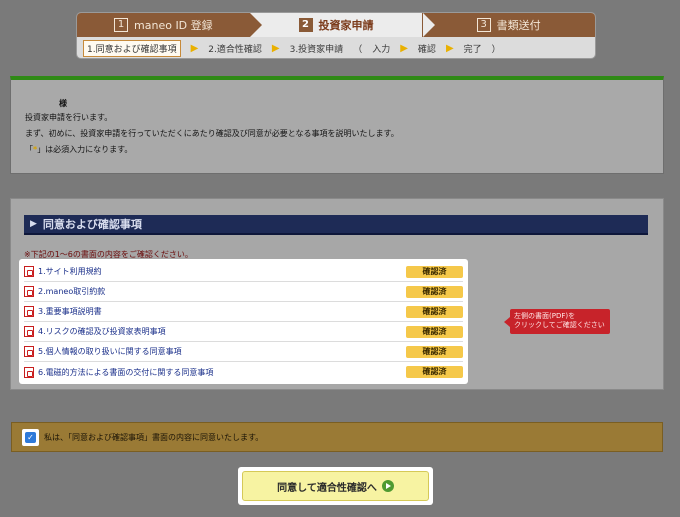  Describe the element at coordinates (472, 50) in the screenshot. I see `substep-done: 完了` at that location.